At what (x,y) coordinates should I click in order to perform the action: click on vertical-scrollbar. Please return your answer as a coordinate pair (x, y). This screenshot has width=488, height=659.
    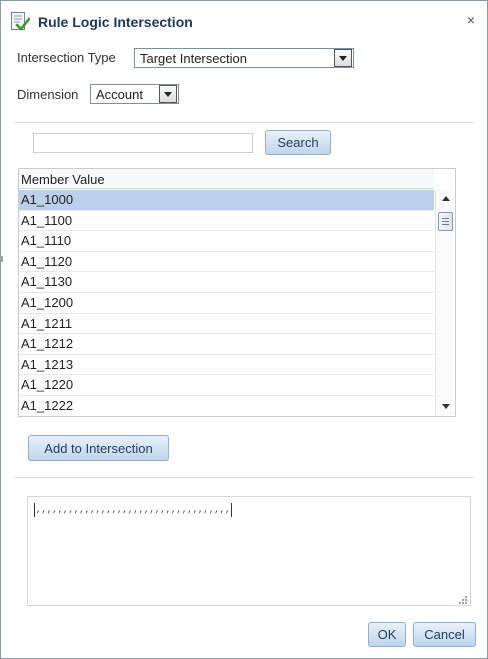
    Looking at the image, I should click on (445, 302).